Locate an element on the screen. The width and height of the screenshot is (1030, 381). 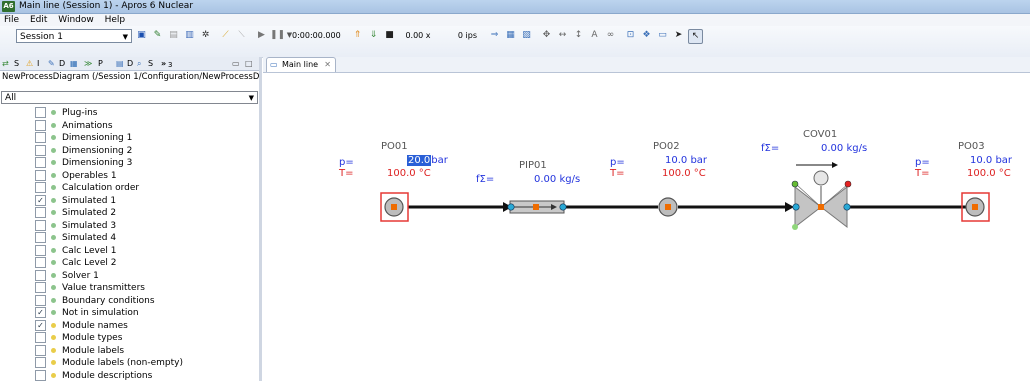
layer-item: Calc Level 2 is located at coordinates (75, 263).